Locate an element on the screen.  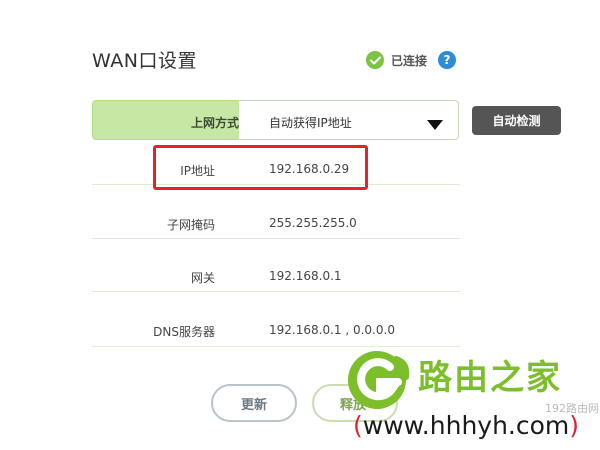
check-circle-icon is located at coordinates (375, 60).